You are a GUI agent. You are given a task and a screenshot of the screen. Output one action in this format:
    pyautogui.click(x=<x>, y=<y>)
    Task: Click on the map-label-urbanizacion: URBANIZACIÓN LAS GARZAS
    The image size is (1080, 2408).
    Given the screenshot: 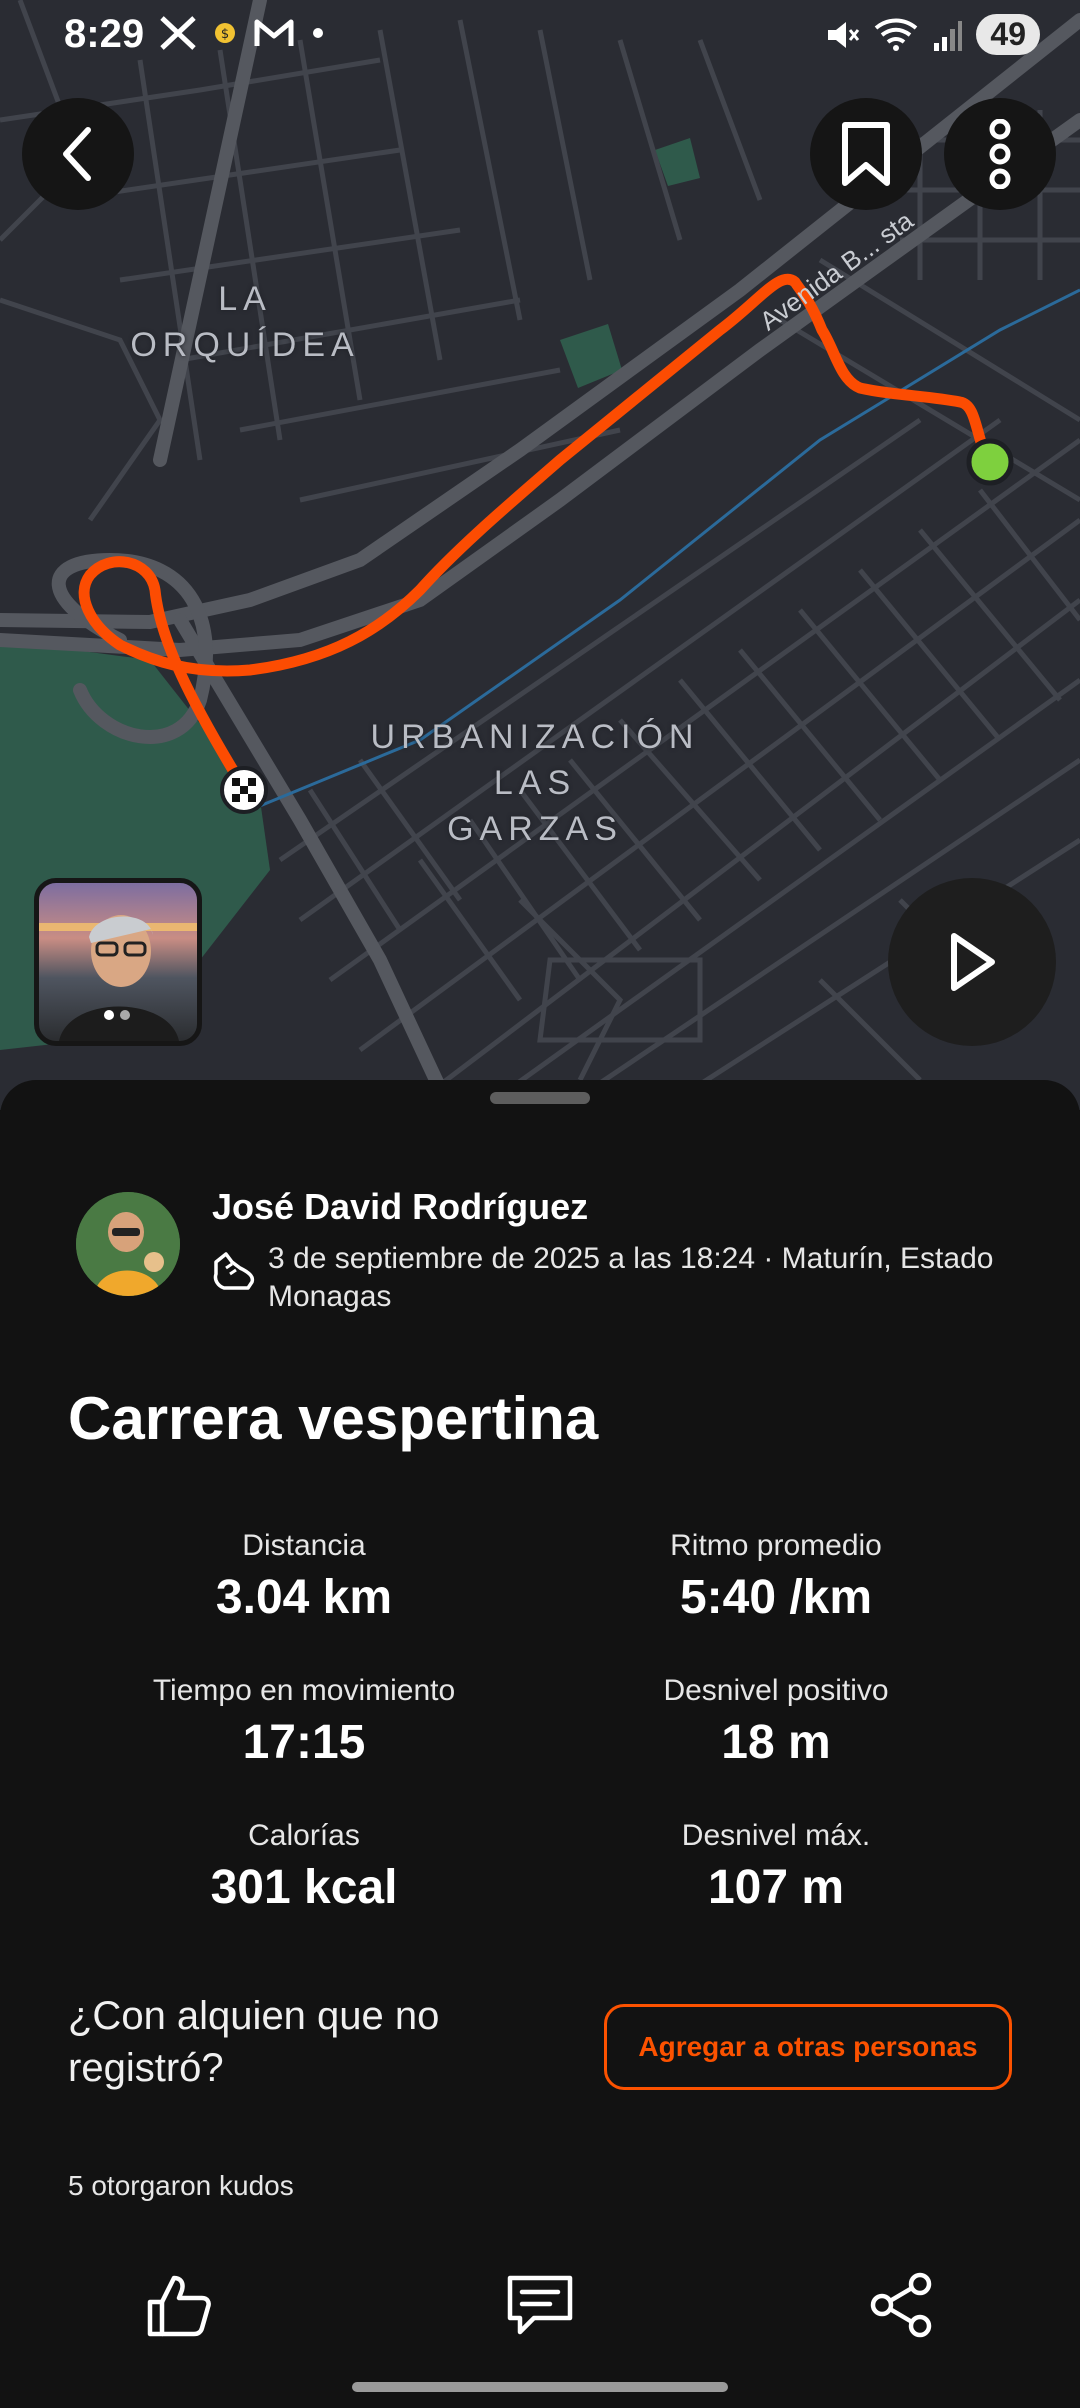 What is the action you would take?
    pyautogui.click(x=535, y=783)
    